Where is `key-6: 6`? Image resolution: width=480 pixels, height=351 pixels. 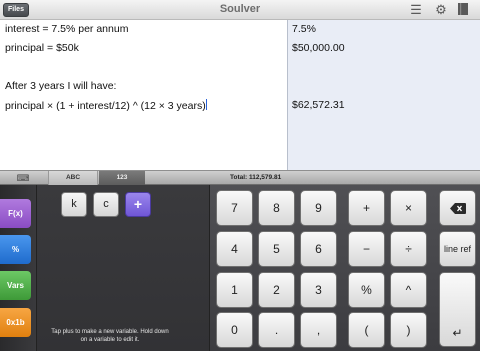 key-6: 6 is located at coordinates (318, 249).